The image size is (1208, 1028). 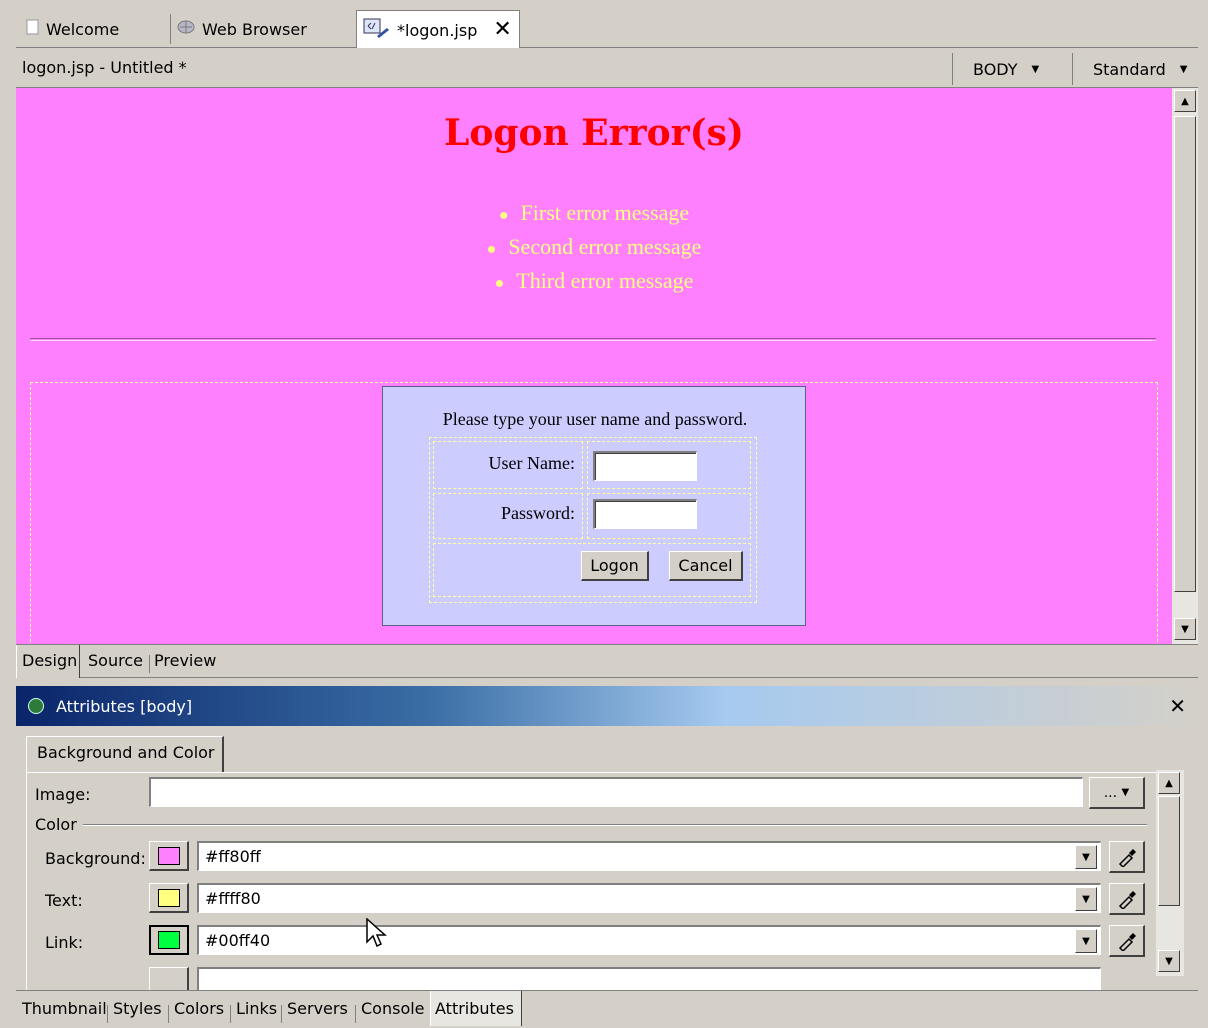 I want to click on view-mode-value: Standard, so click(x=1129, y=69).